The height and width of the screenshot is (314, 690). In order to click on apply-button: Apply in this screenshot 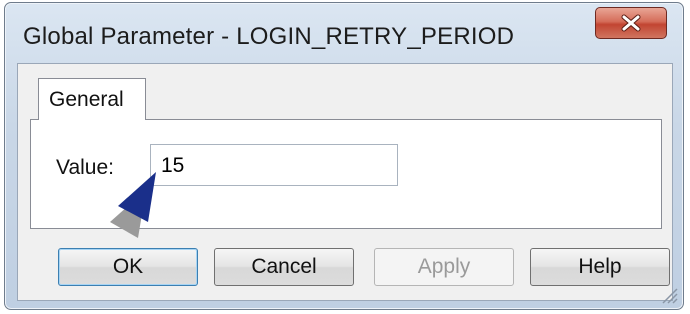, I will do `click(444, 267)`.